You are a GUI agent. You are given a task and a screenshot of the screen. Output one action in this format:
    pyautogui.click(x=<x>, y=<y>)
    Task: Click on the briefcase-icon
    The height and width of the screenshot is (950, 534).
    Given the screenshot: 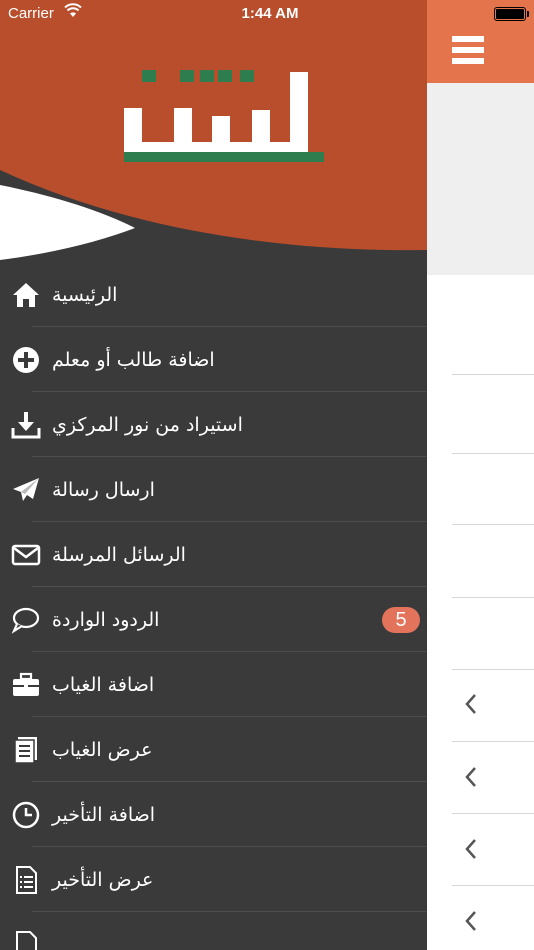 What is the action you would take?
    pyautogui.click(x=26, y=684)
    